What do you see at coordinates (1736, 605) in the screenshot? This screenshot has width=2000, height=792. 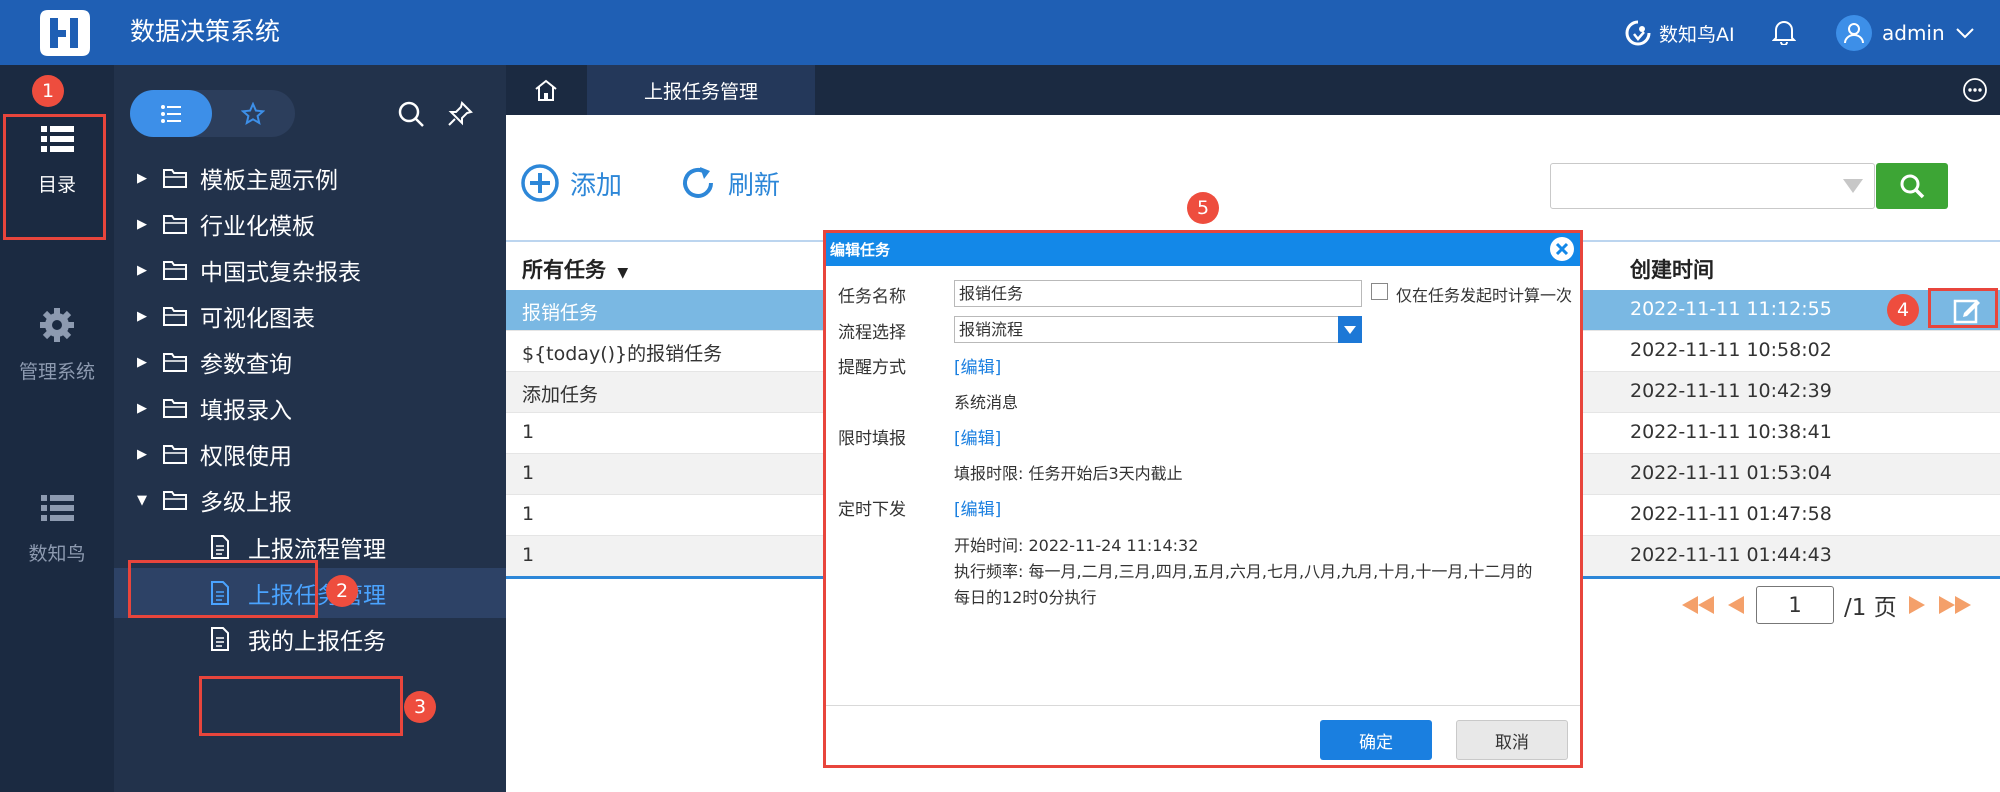 I see `prev-page-icon` at bounding box center [1736, 605].